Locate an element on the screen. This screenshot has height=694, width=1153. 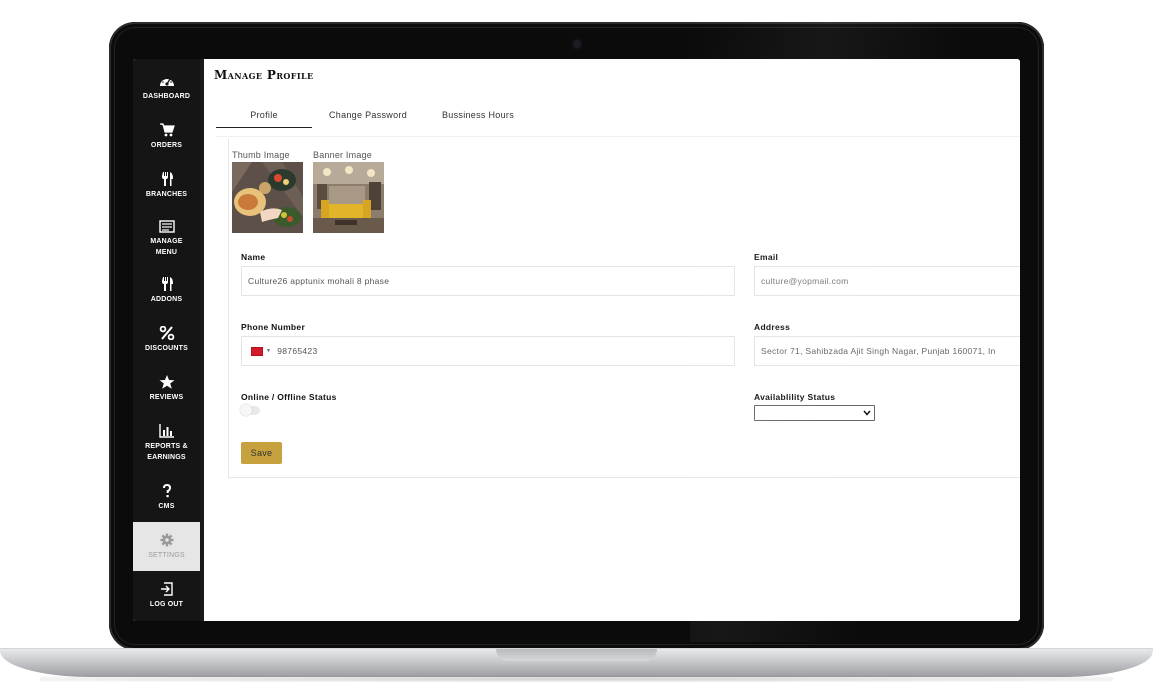
sidebar-item-settings: Settings is located at coordinates (166, 546).